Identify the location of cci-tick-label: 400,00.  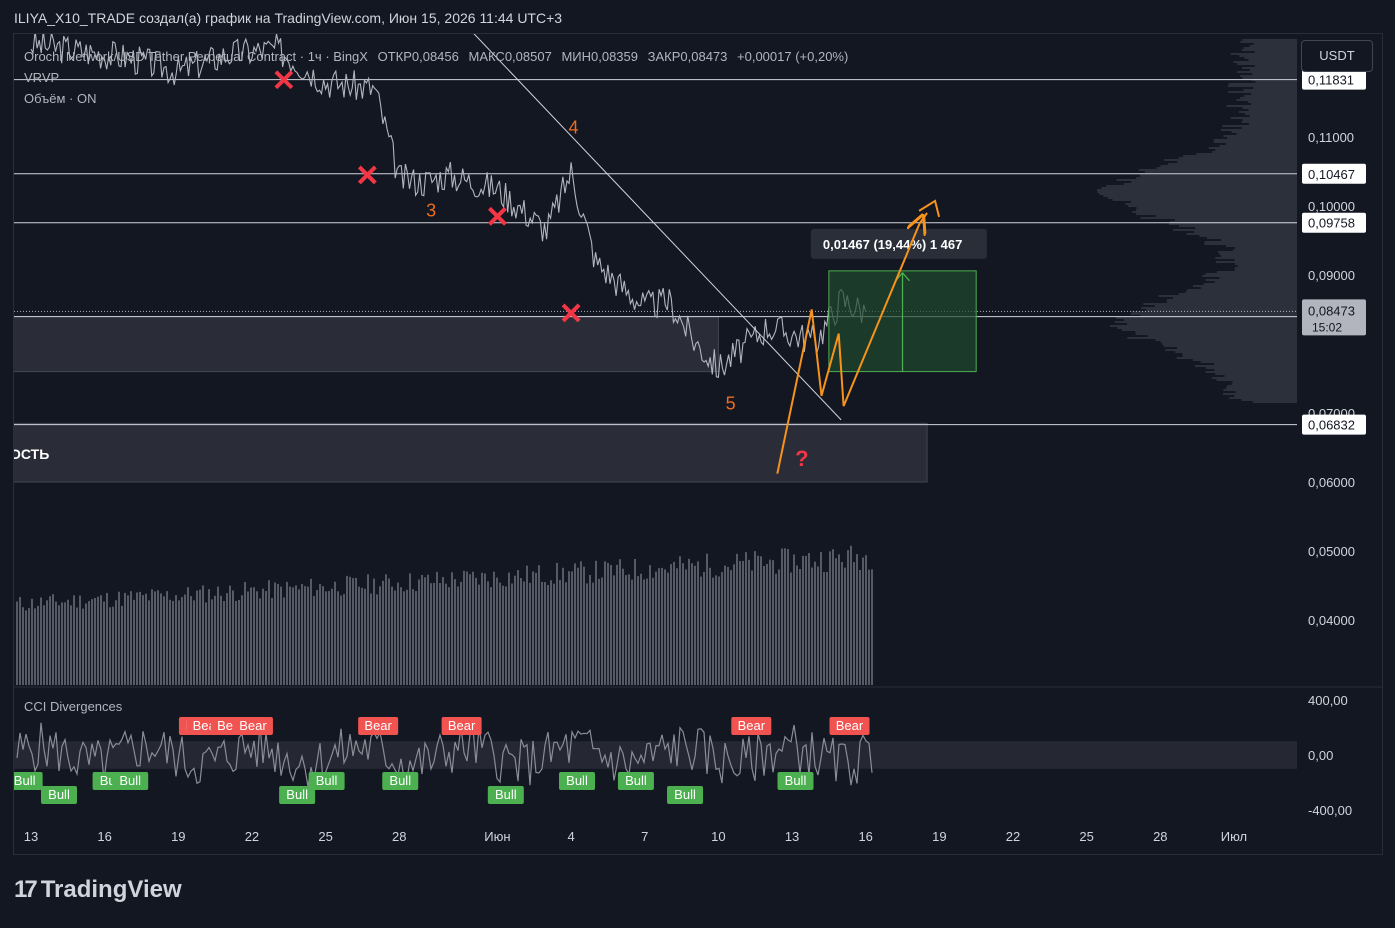
(1328, 700).